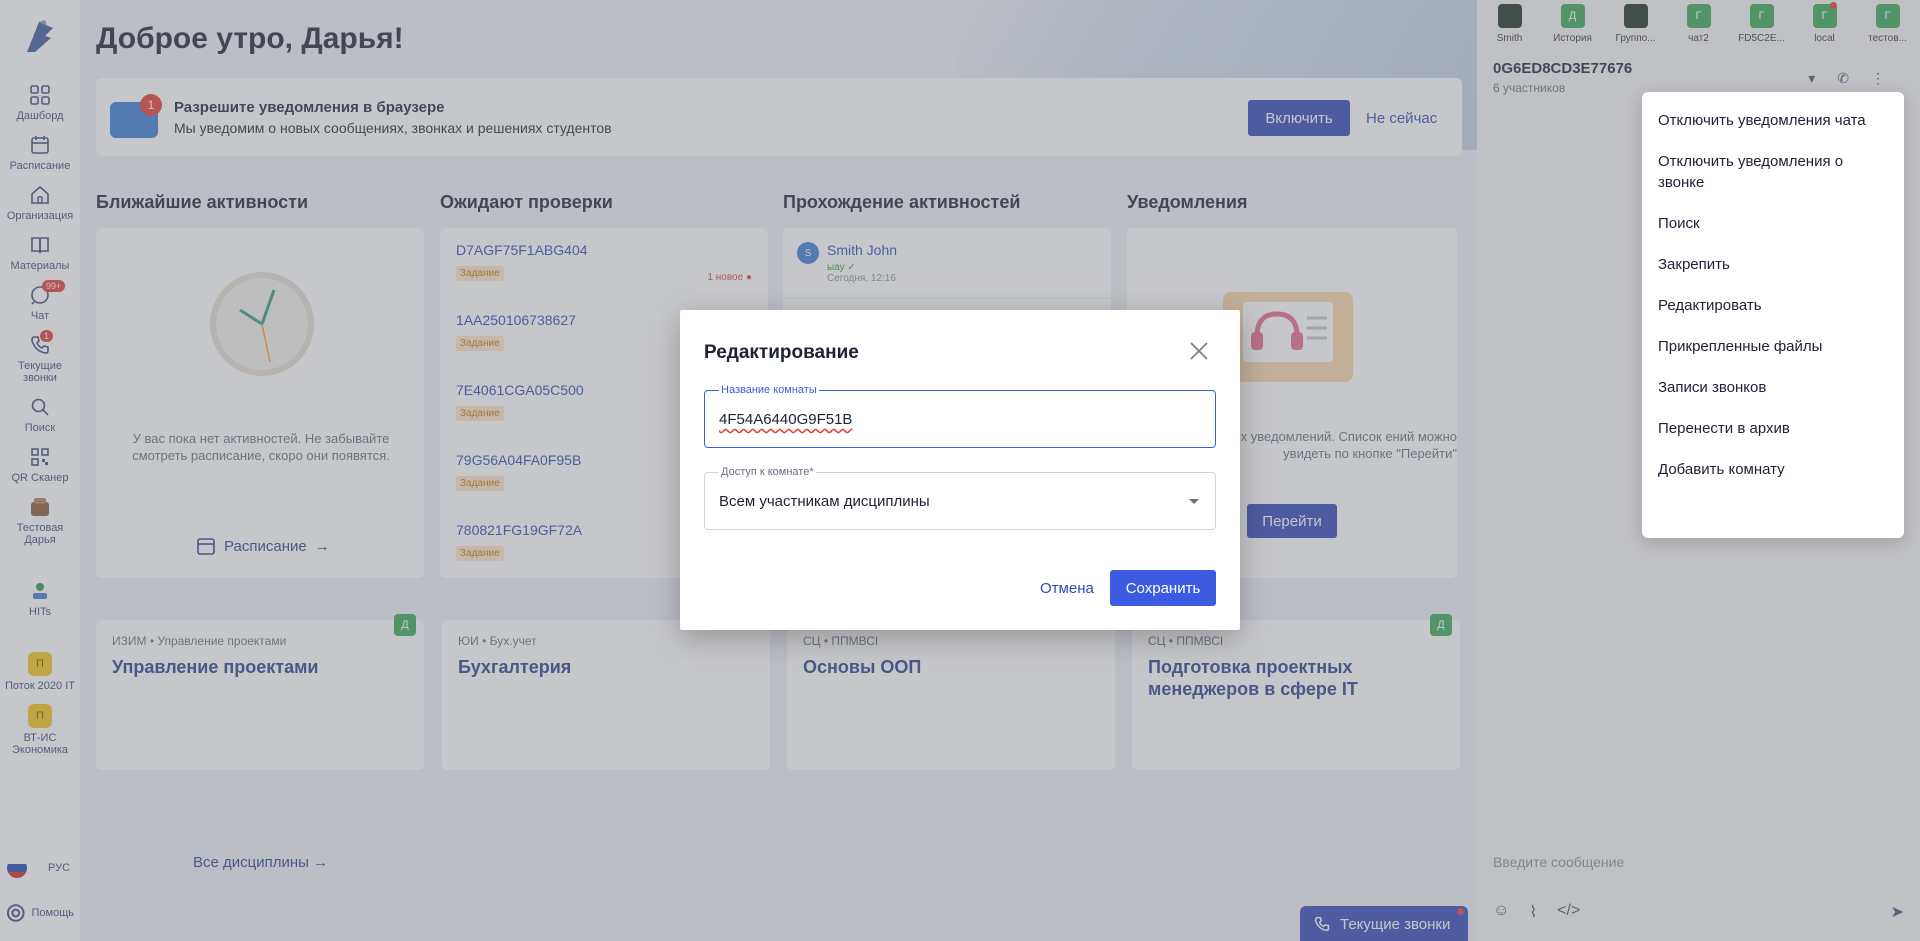 This screenshot has width=1920, height=941. Describe the element at coordinates (1067, 588) in the screenshot. I see `cancel-button: Отмена` at that location.